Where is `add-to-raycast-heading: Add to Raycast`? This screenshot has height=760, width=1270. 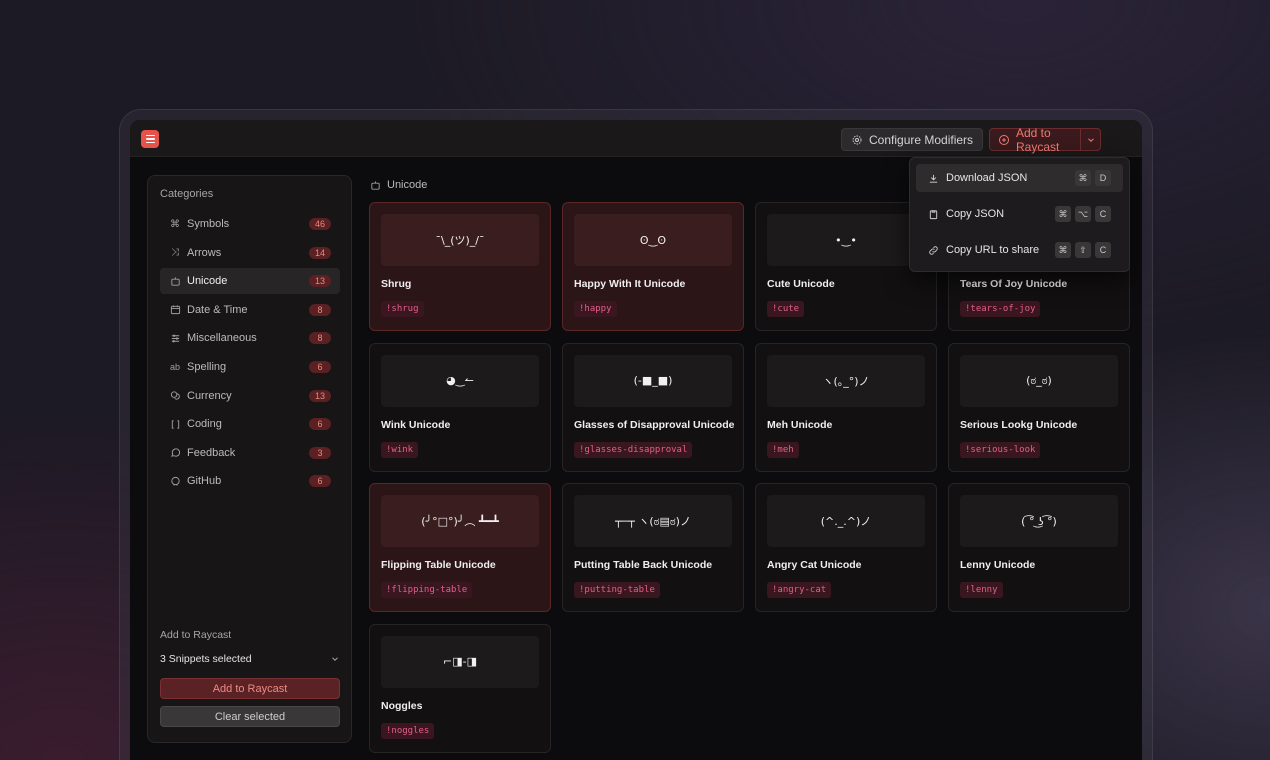 add-to-raycast-heading: Add to Raycast is located at coordinates (196, 635).